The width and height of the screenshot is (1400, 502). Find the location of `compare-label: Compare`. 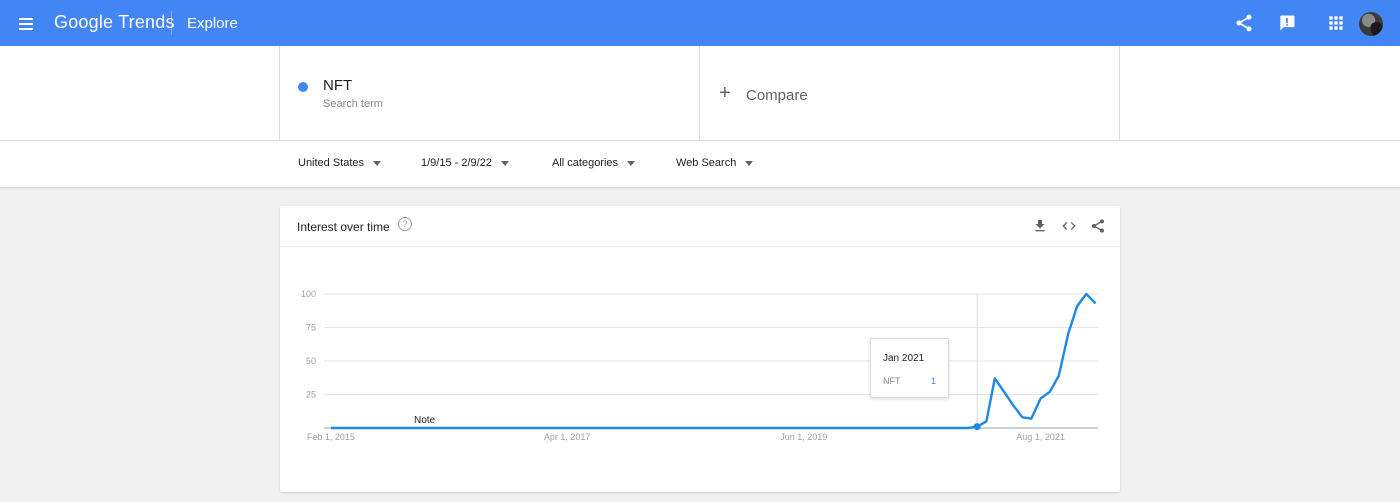

compare-label: Compare is located at coordinates (777, 95).